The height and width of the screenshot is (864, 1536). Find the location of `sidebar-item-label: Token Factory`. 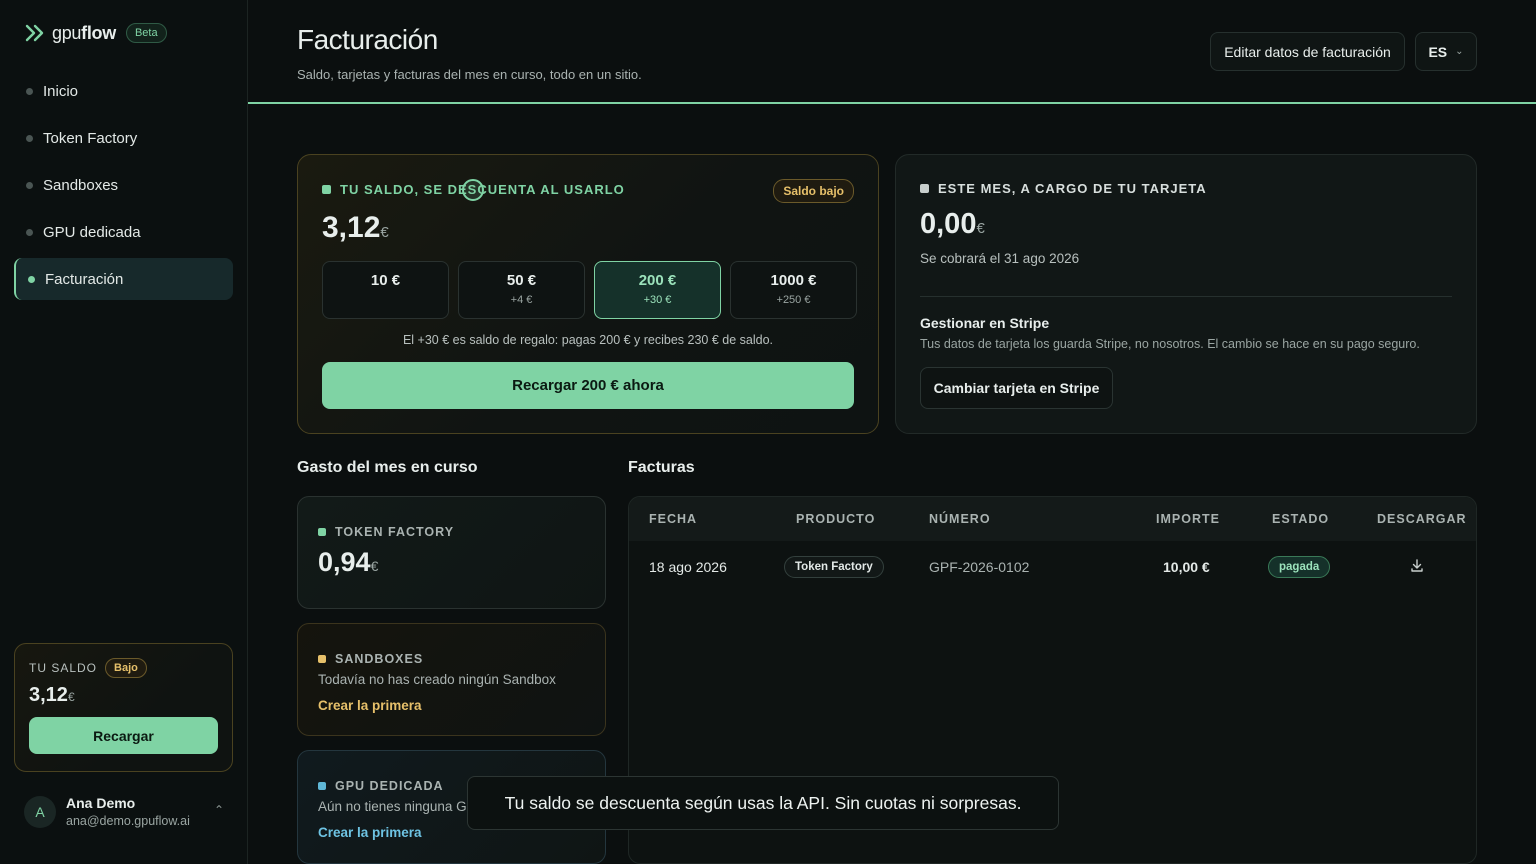

sidebar-item-label: Token Factory is located at coordinates (90, 138).